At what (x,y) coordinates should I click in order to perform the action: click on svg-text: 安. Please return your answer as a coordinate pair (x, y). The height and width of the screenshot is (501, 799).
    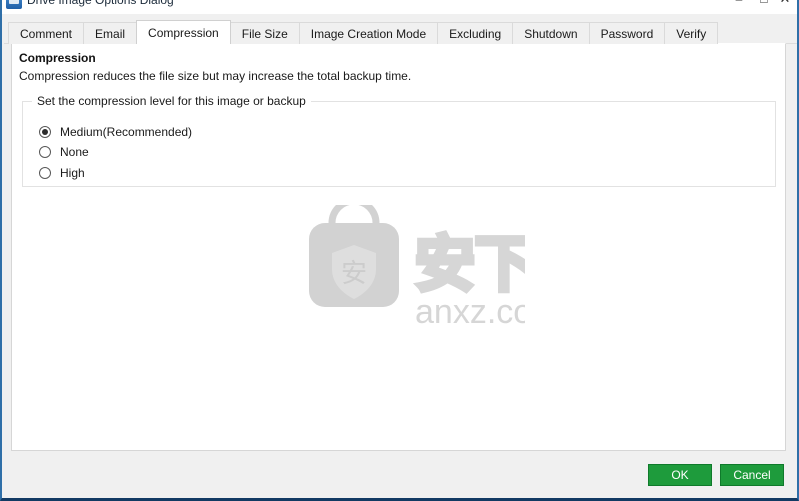
    Looking at the image, I should click on (354, 274).